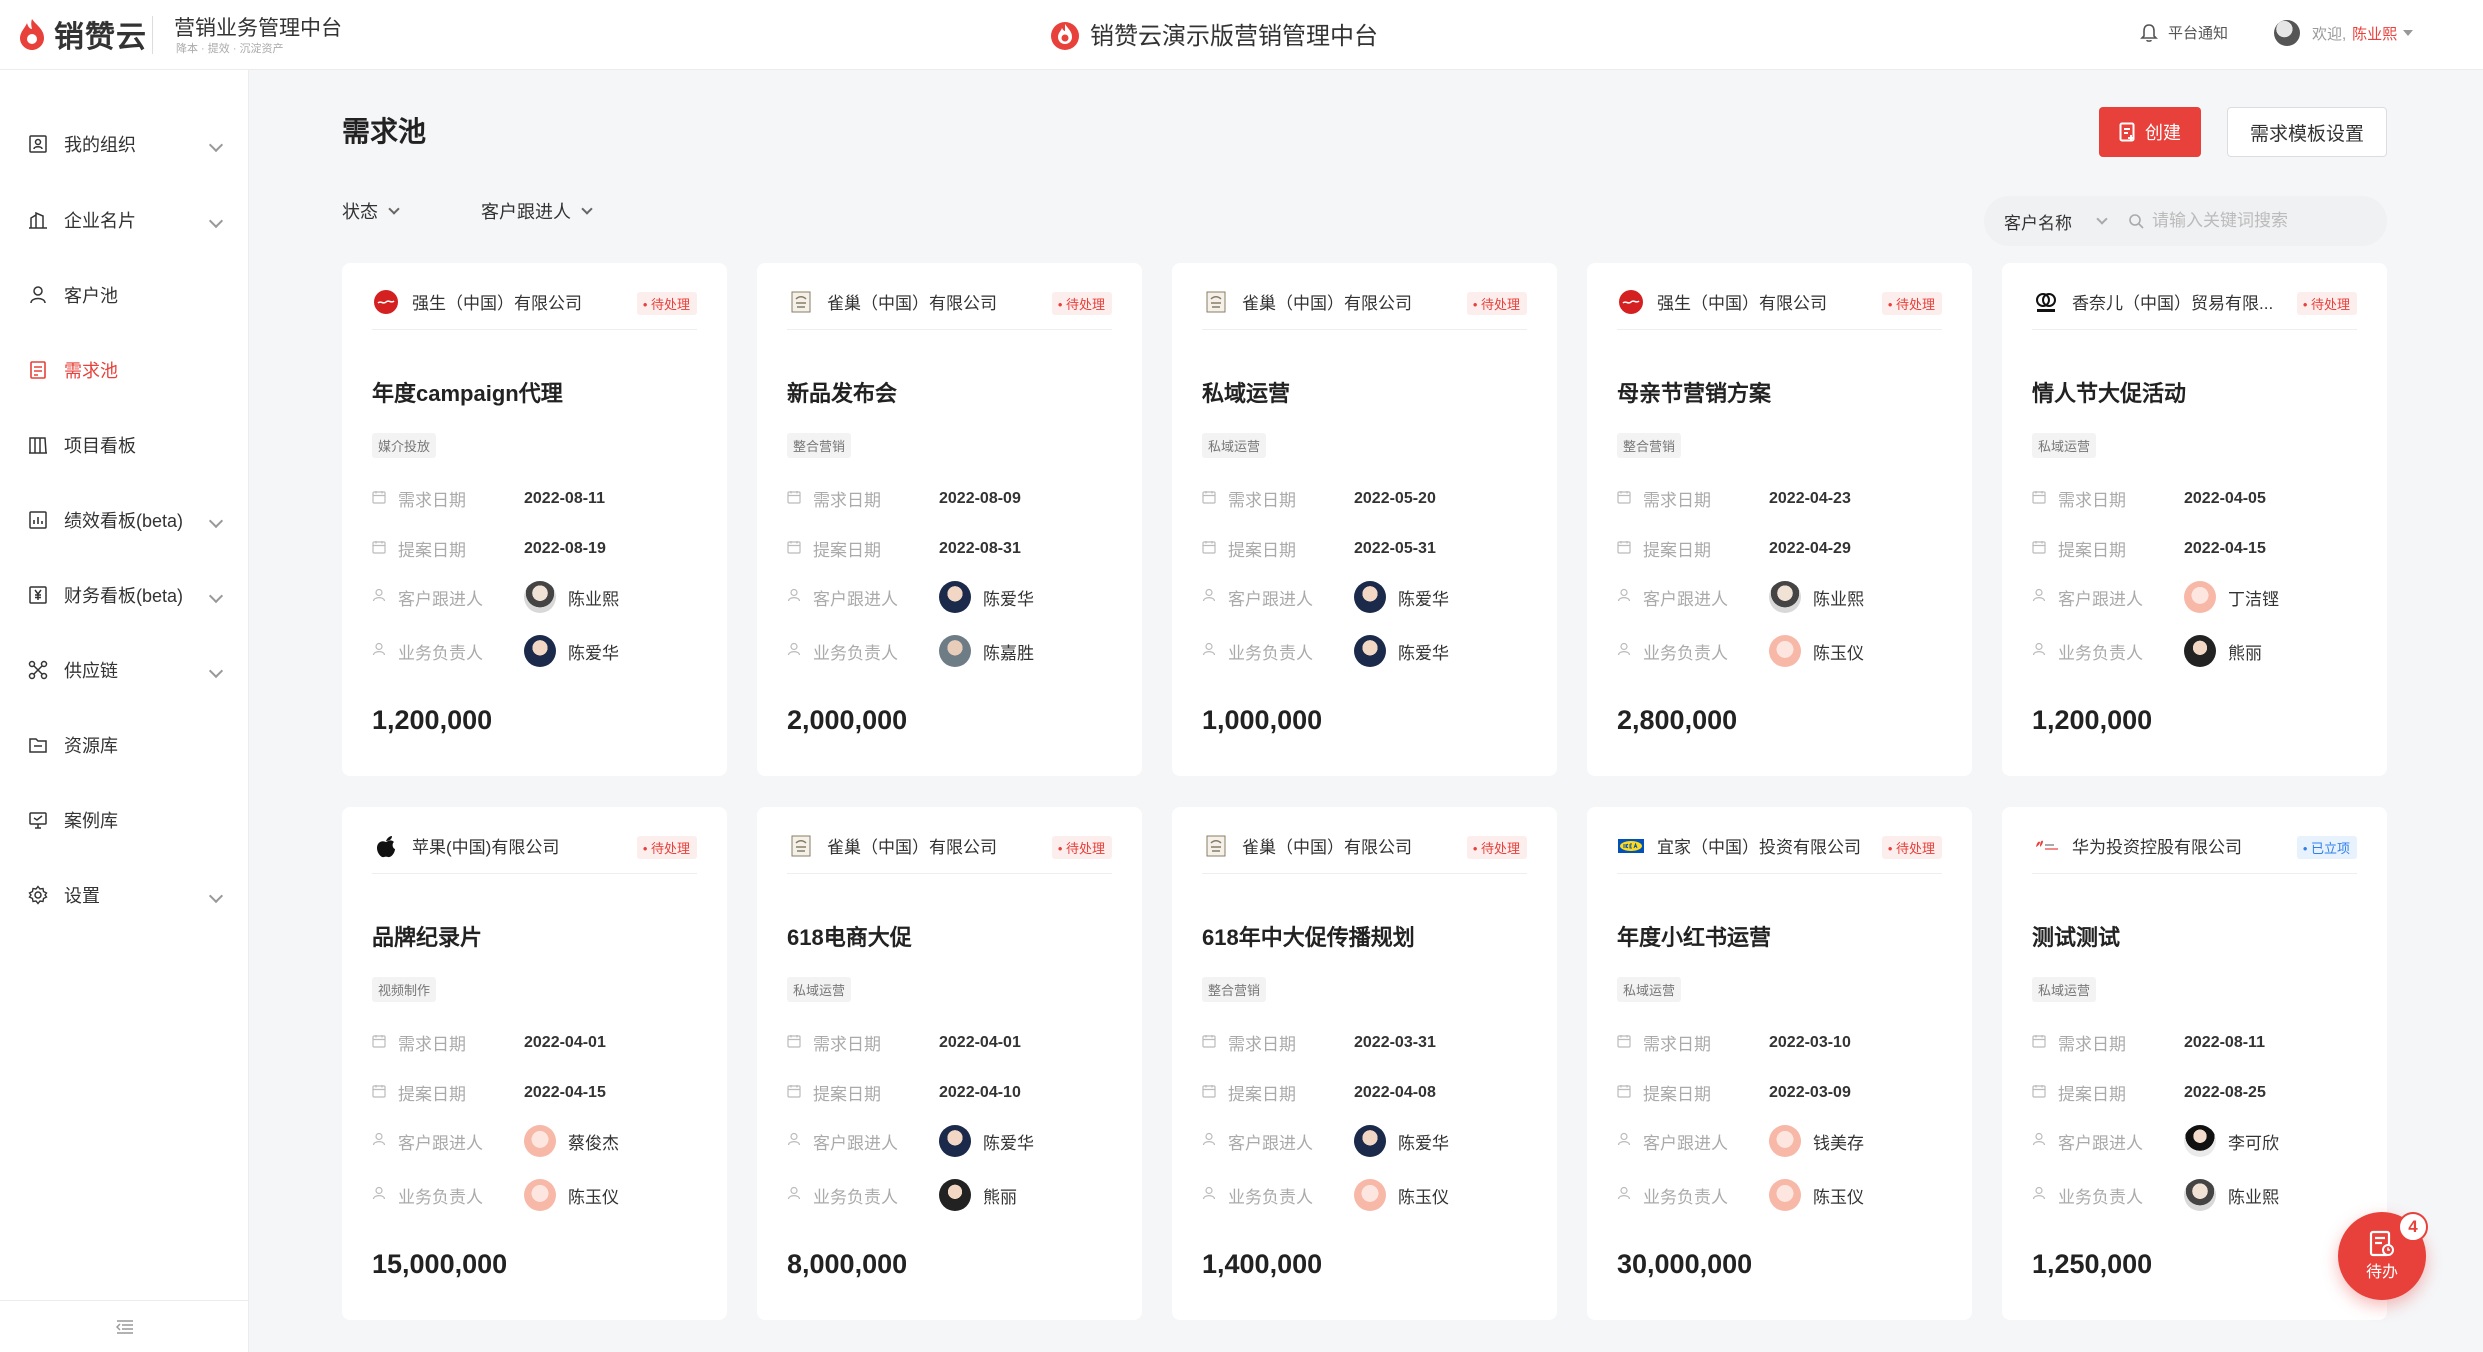  Describe the element at coordinates (1262, 1264) in the screenshot. I see `amount: 1,400,000` at that location.